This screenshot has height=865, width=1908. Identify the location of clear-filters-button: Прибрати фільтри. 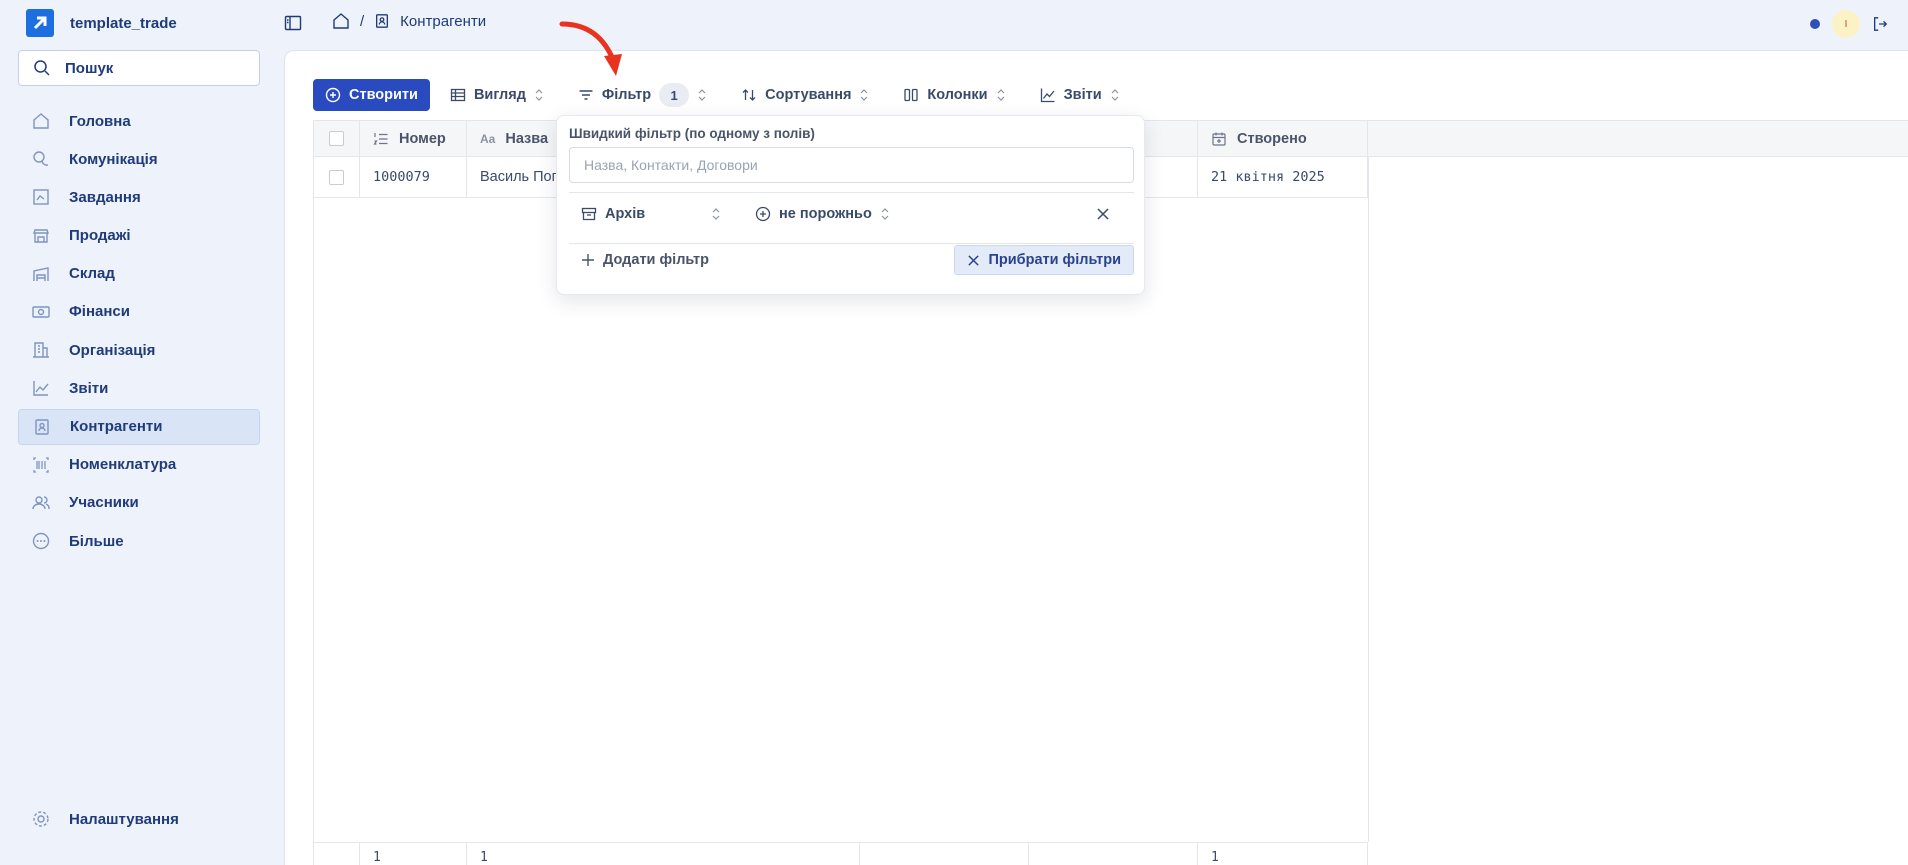
(1044, 260).